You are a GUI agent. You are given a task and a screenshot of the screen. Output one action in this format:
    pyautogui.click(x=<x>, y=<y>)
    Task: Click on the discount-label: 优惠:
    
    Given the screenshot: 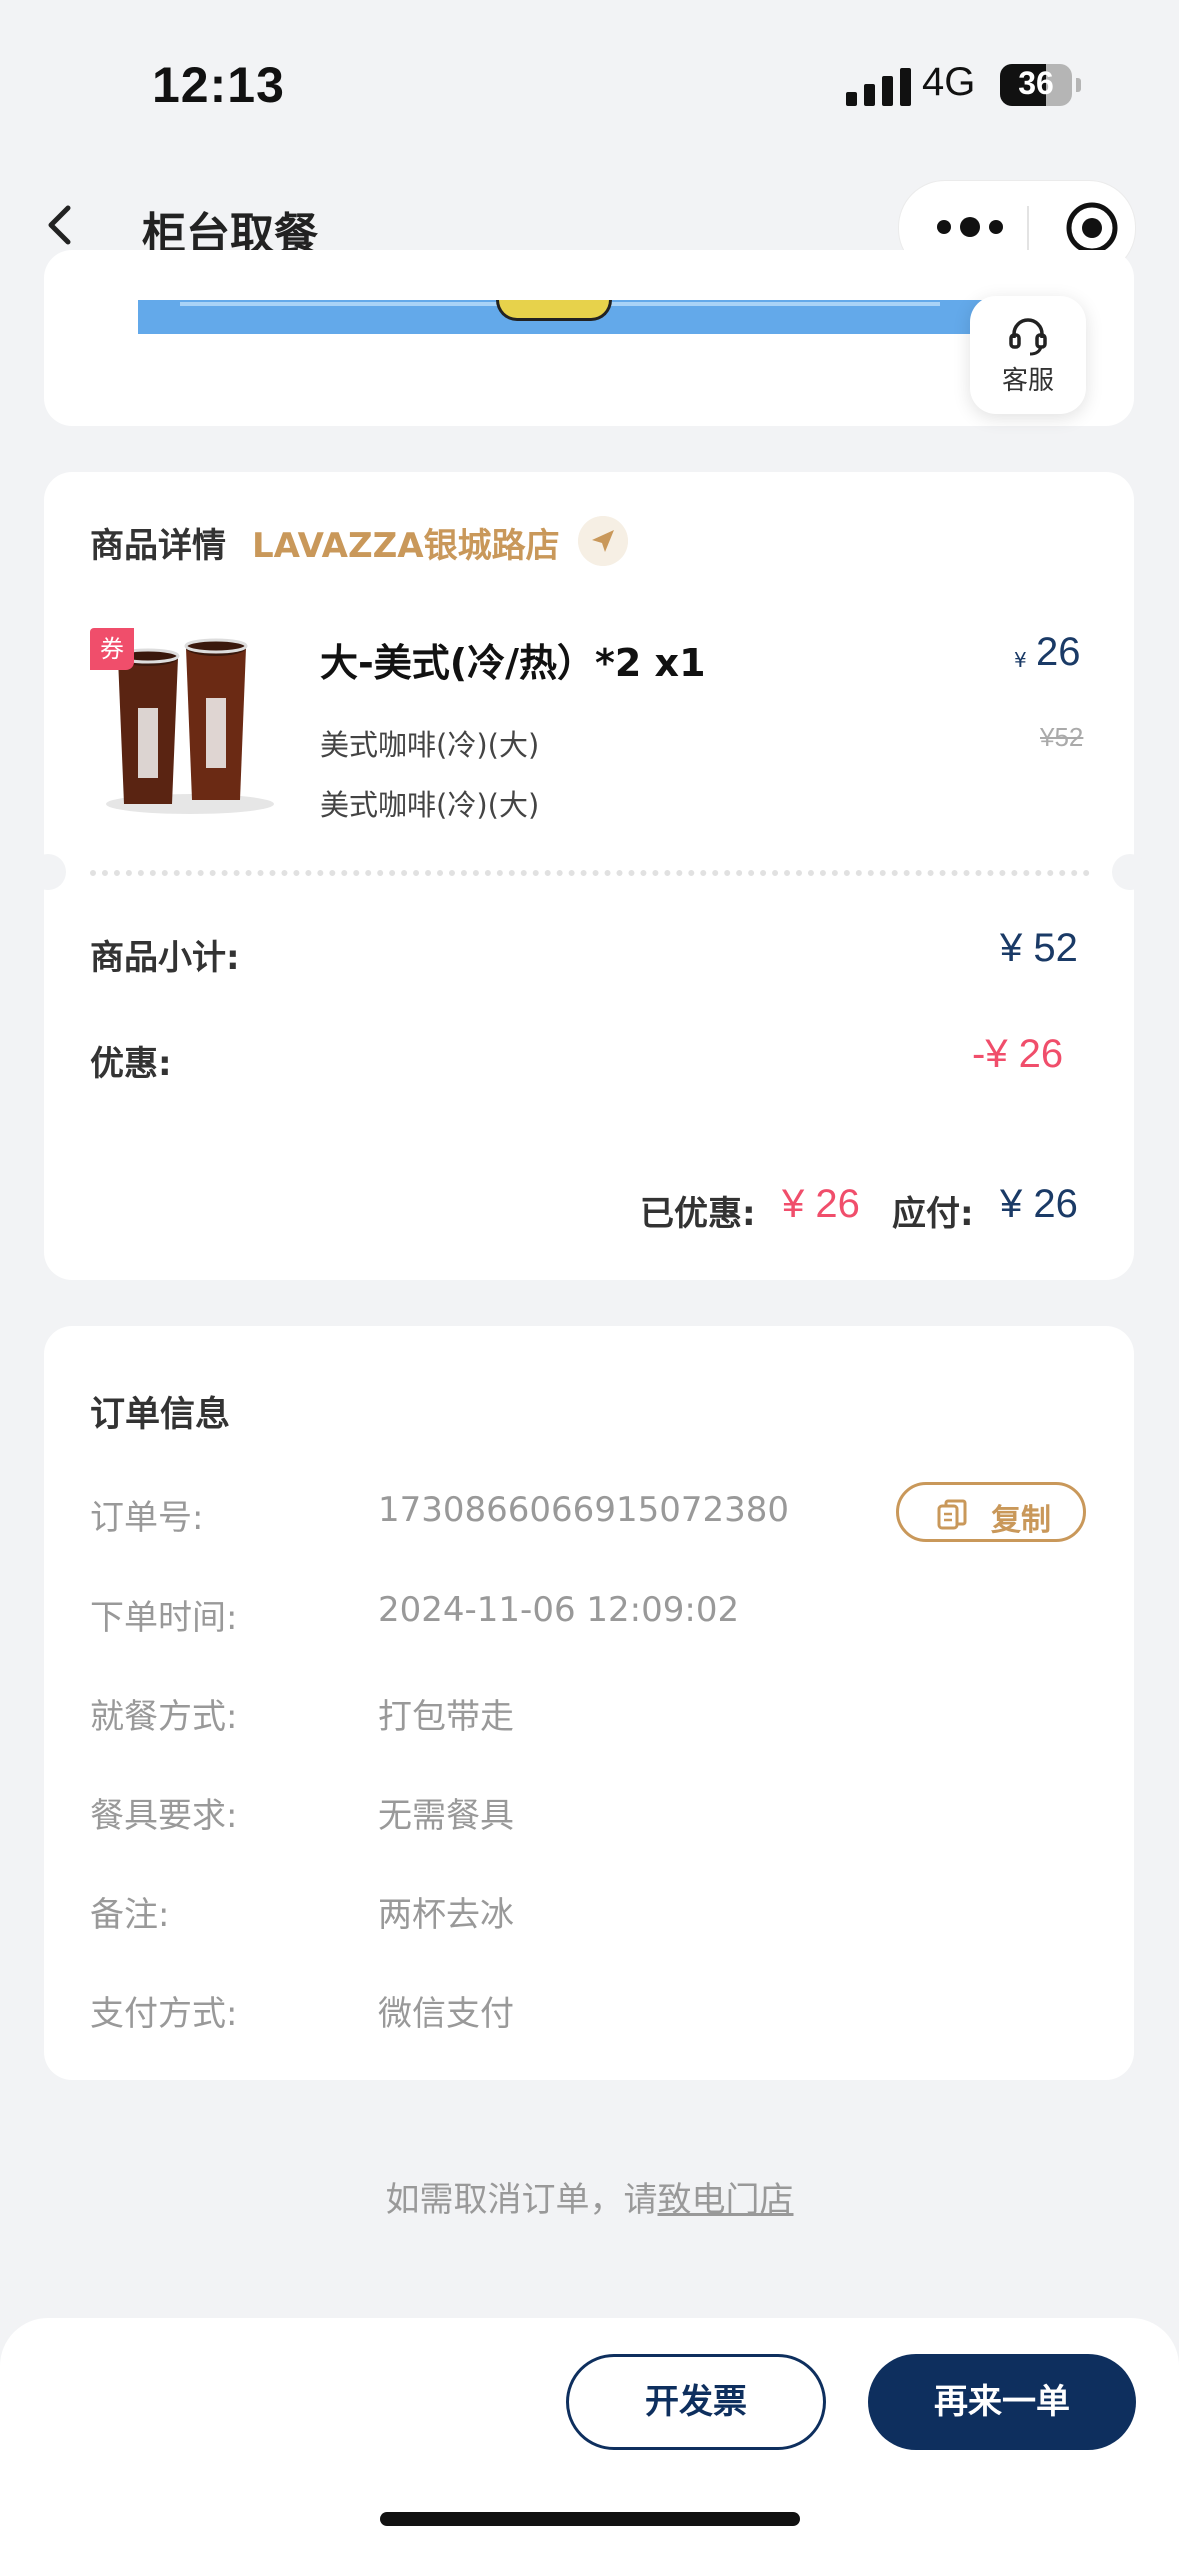 What is the action you would take?
    pyautogui.click(x=131, y=1064)
    